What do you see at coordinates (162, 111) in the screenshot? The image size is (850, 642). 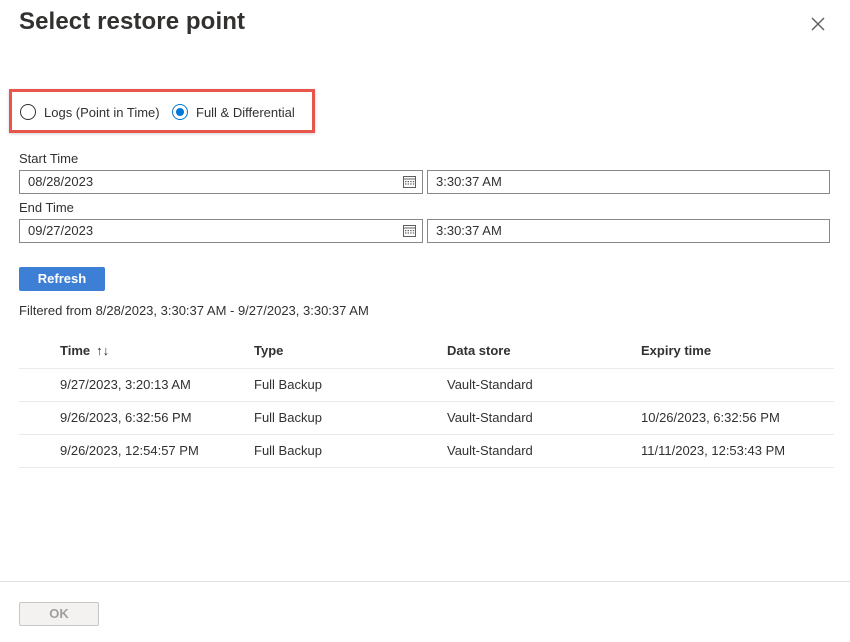 I see `restore-type-highlight: Logs (Point in Time) Full & Differential` at bounding box center [162, 111].